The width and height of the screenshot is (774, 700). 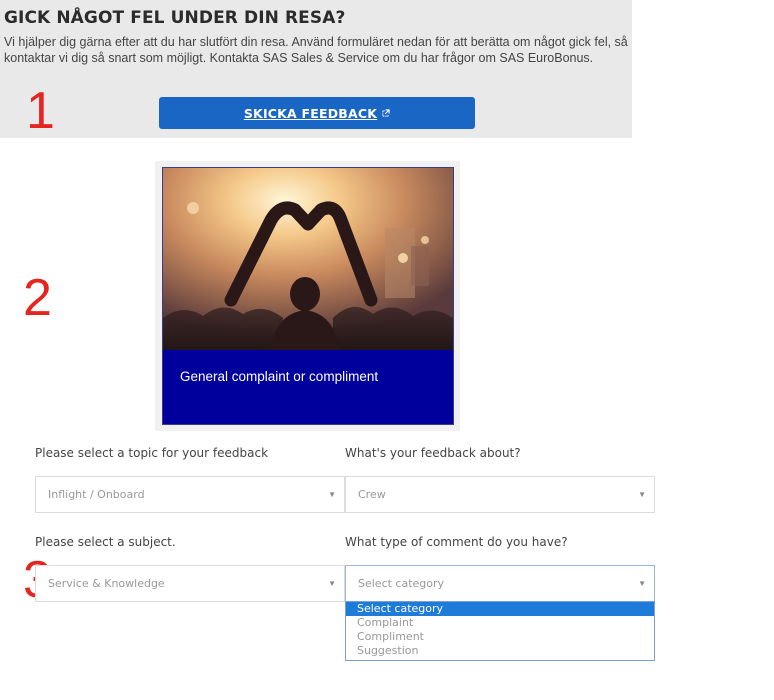 What do you see at coordinates (175, 18) in the screenshot?
I see `banner-title: GICK NÅGOT FEL UNDER DIN RESA?` at bounding box center [175, 18].